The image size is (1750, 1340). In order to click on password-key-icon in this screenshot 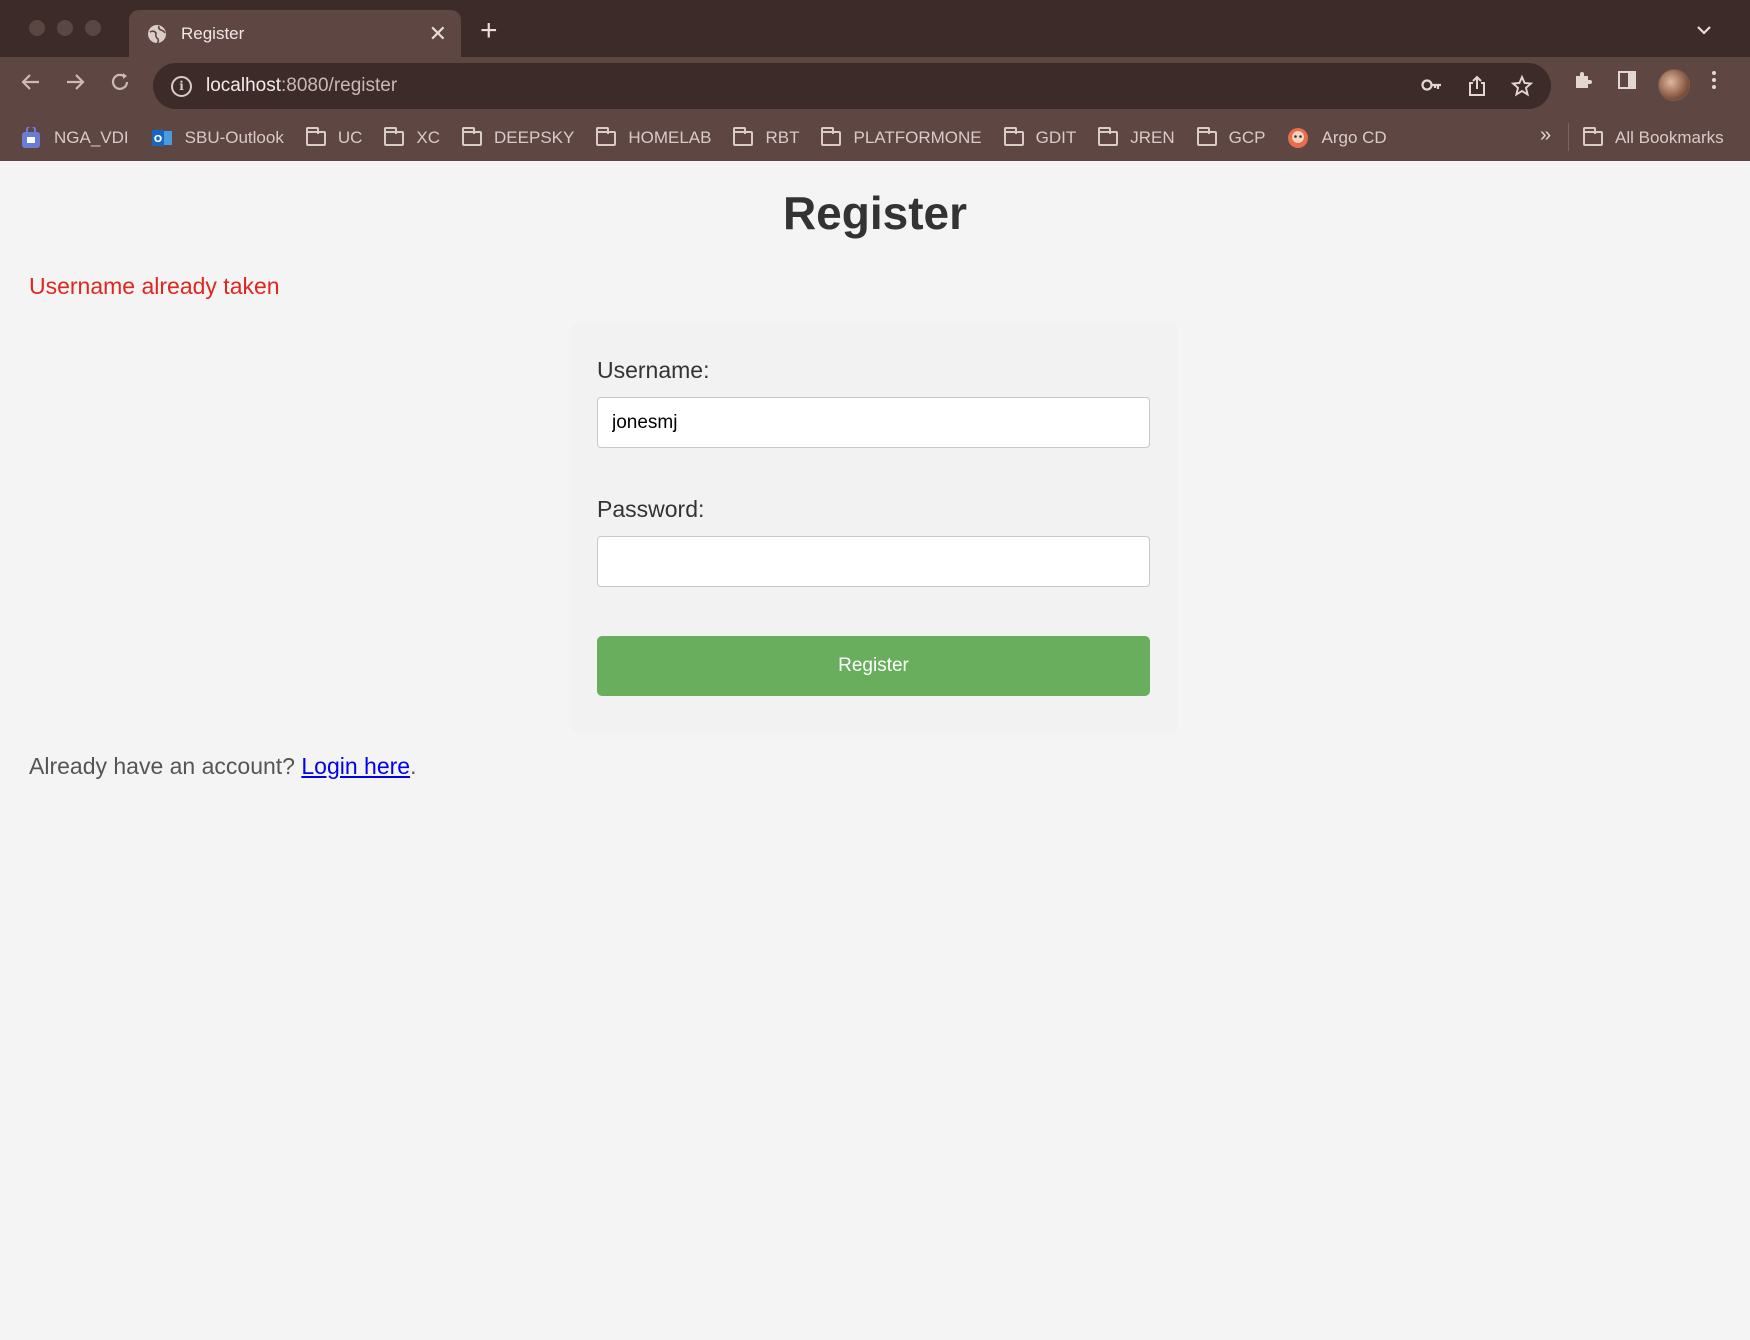, I will do `click(1432, 86)`.